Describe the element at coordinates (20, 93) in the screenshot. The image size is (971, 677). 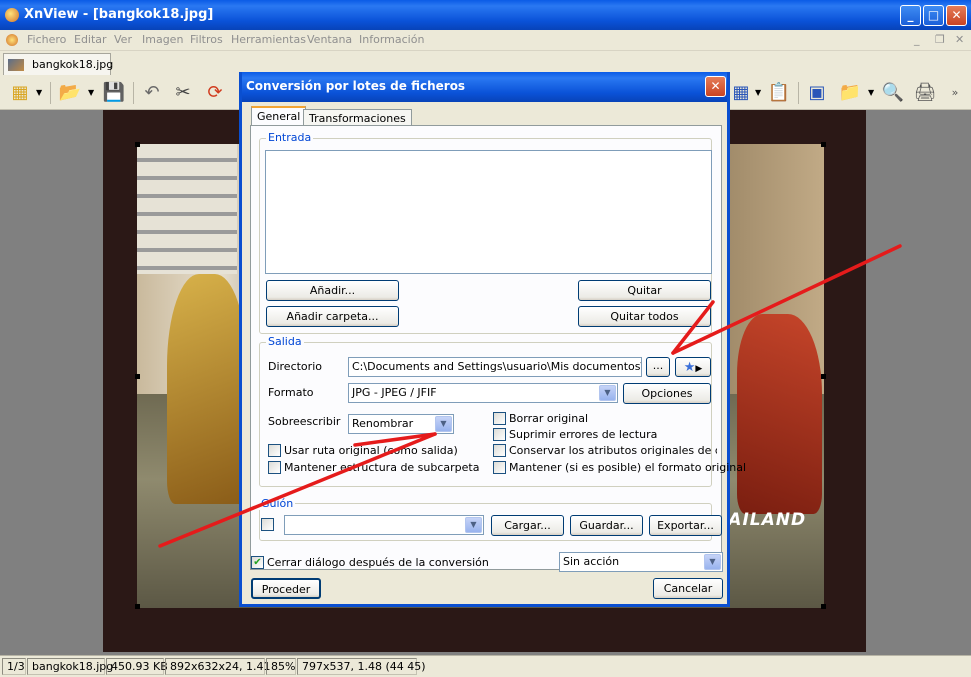
I see `browser-icon: ▦` at that location.